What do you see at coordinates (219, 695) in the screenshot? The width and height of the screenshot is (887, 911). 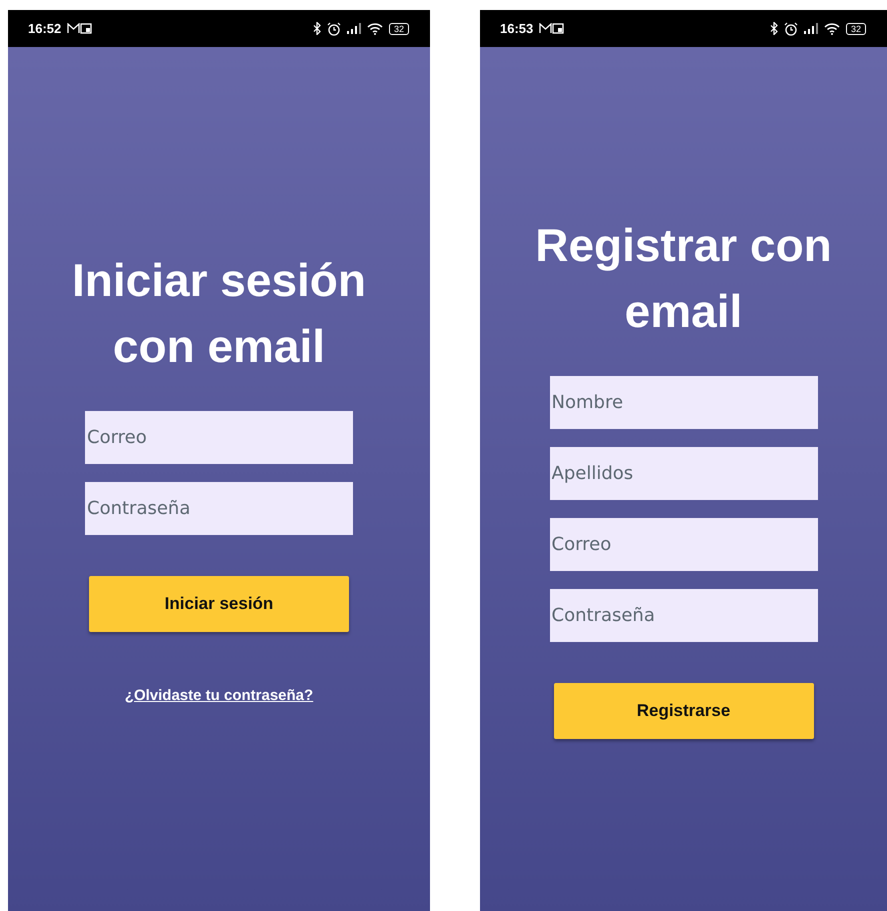 I see `forgot-password-link: ¿Olvidaste tu contraseña?` at bounding box center [219, 695].